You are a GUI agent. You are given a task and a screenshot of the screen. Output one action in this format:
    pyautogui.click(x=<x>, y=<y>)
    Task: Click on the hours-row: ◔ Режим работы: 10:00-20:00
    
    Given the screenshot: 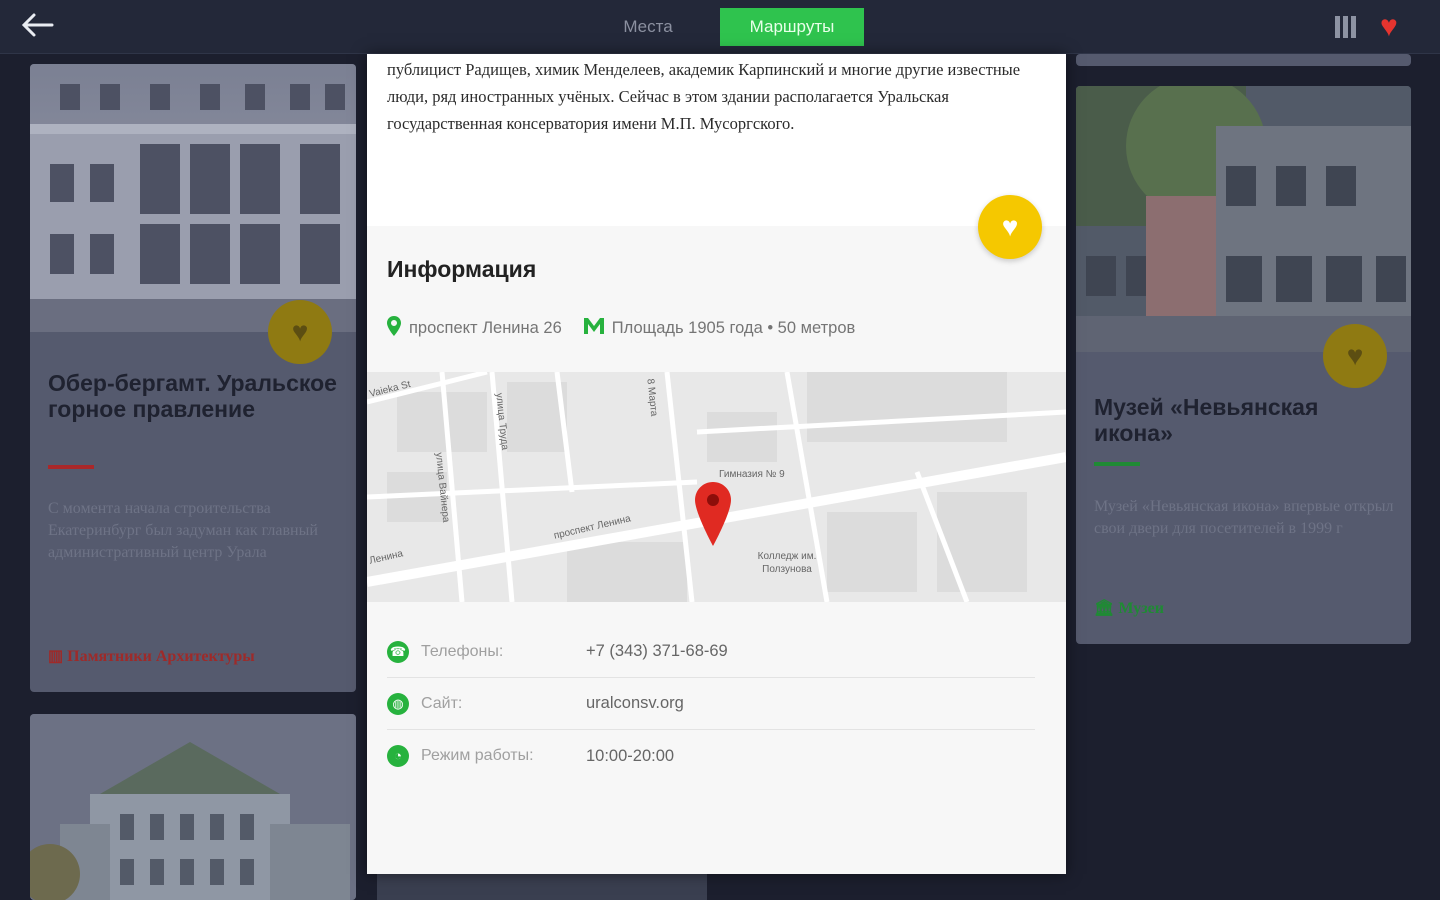 What is the action you would take?
    pyautogui.click(x=711, y=756)
    